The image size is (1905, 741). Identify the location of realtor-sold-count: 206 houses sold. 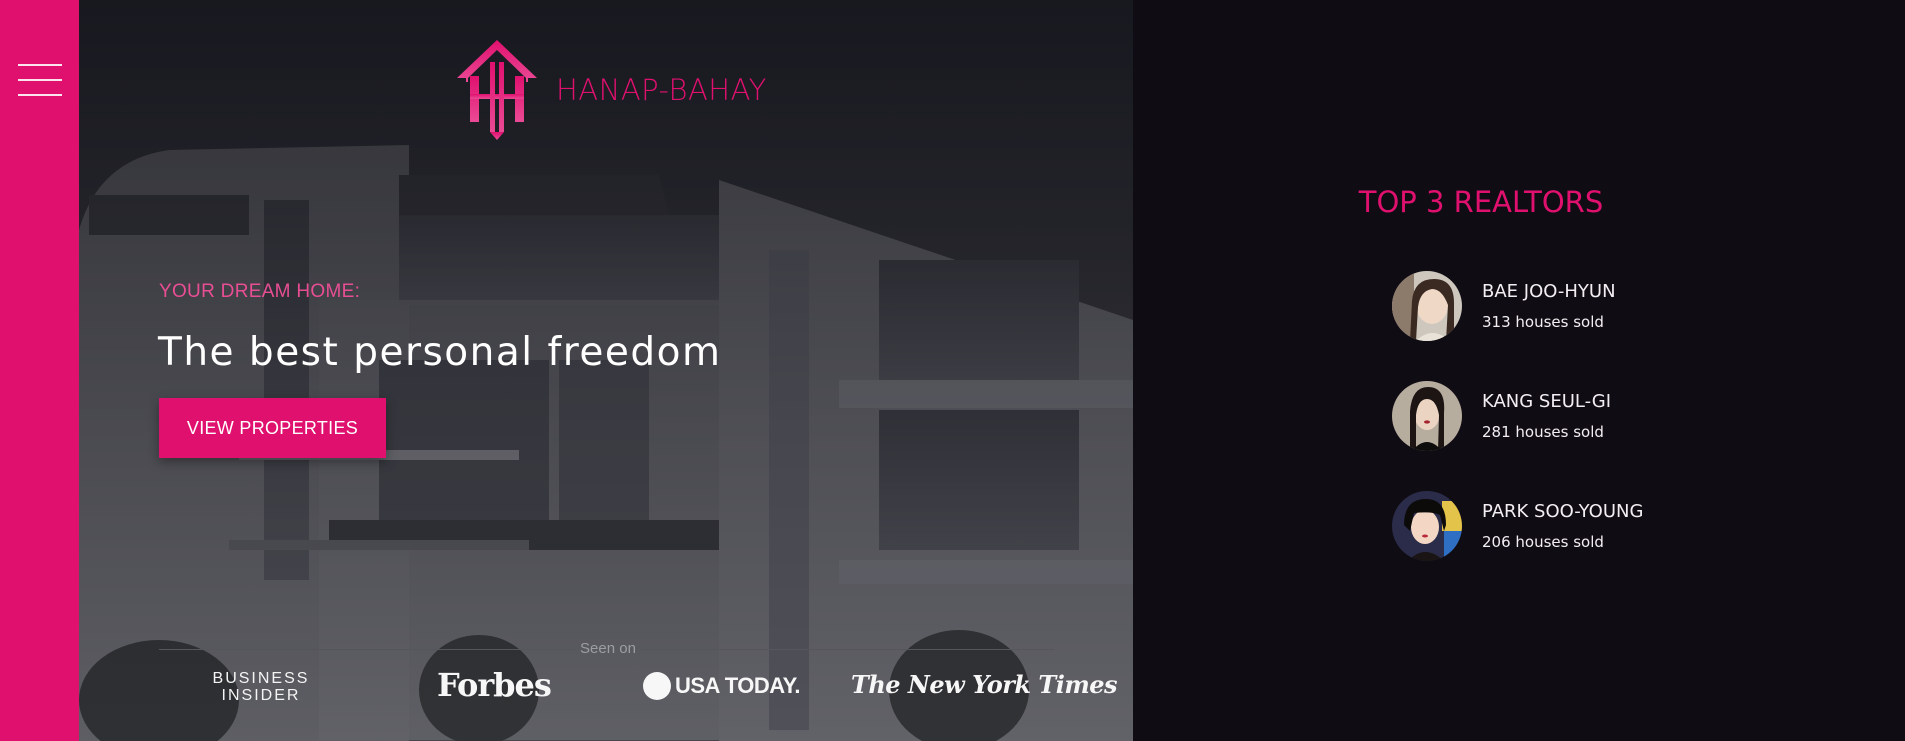
(1543, 542).